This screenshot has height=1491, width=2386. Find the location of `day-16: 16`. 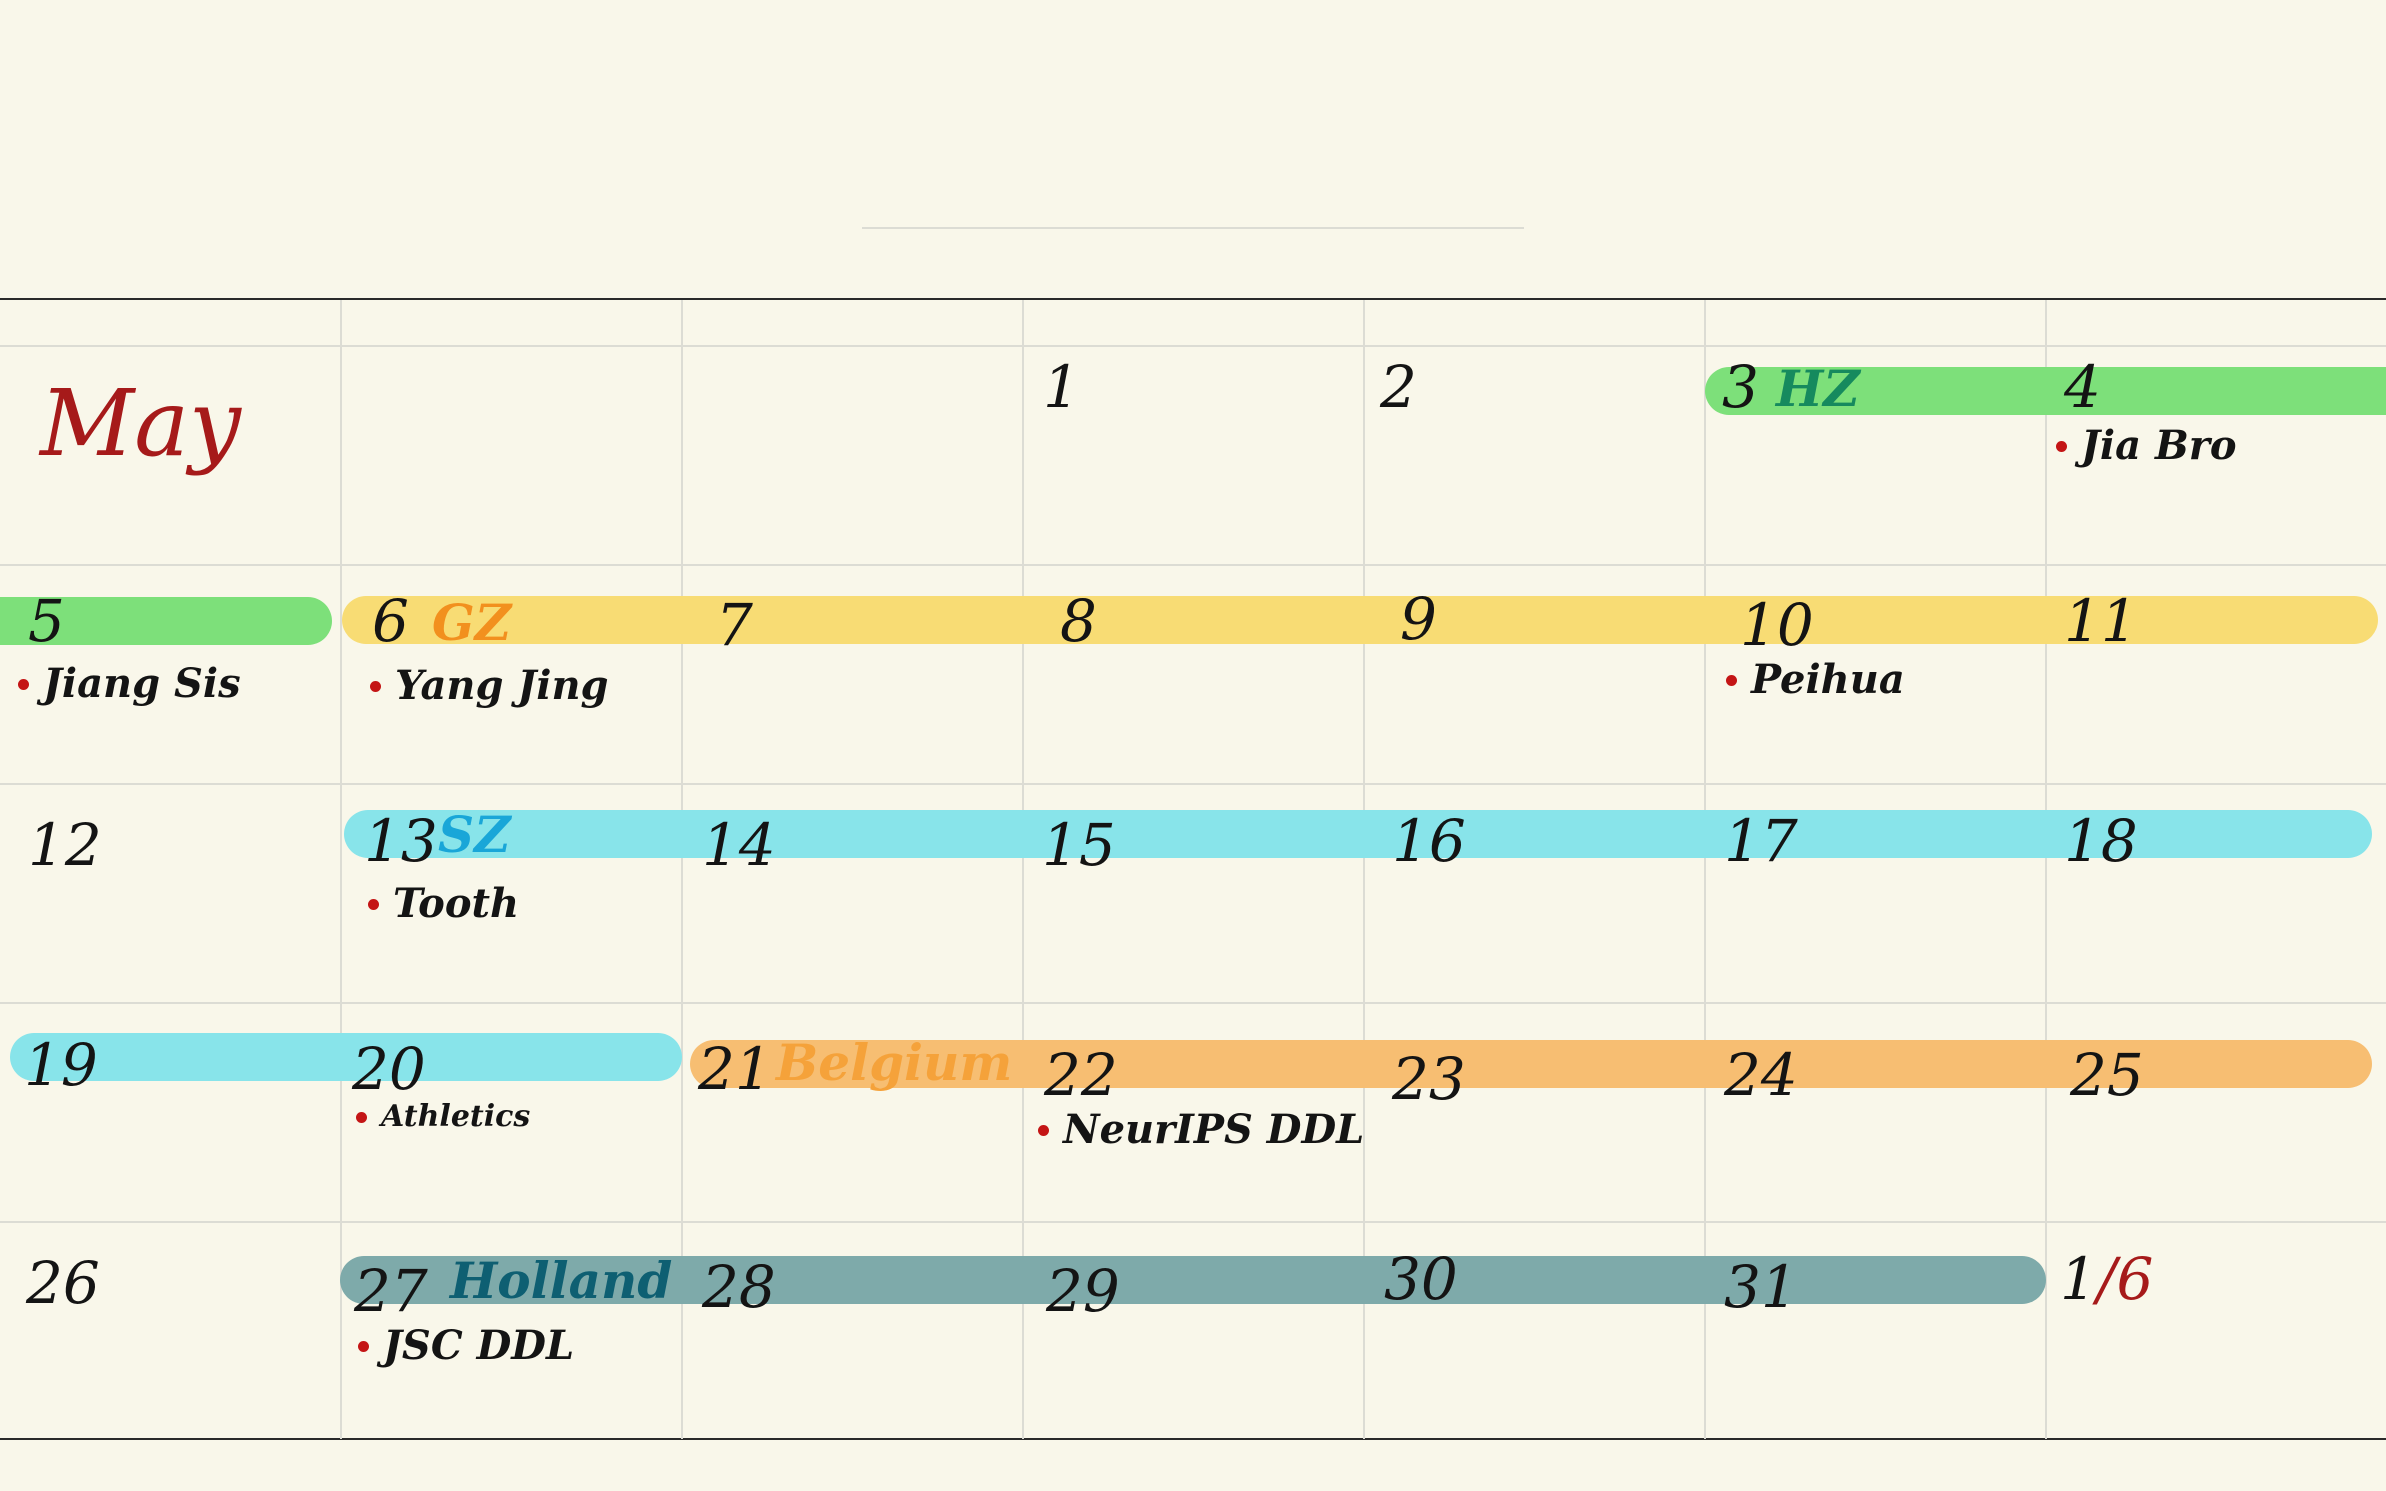

day-16: 16 is located at coordinates (1429, 841).